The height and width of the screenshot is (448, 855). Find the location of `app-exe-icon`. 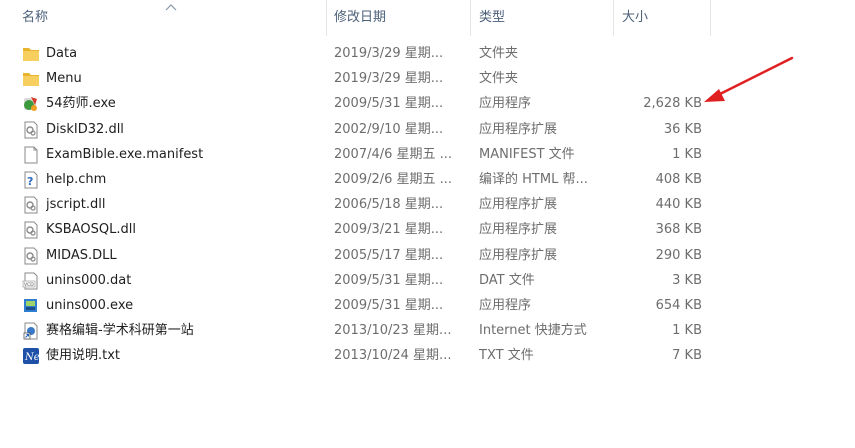

app-exe-icon is located at coordinates (31, 104).